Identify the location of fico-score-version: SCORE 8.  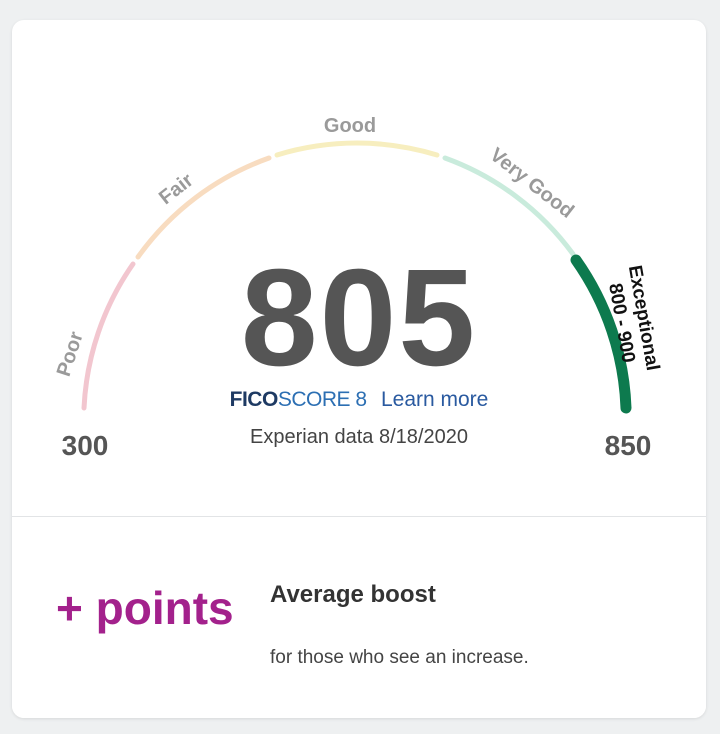
(322, 399).